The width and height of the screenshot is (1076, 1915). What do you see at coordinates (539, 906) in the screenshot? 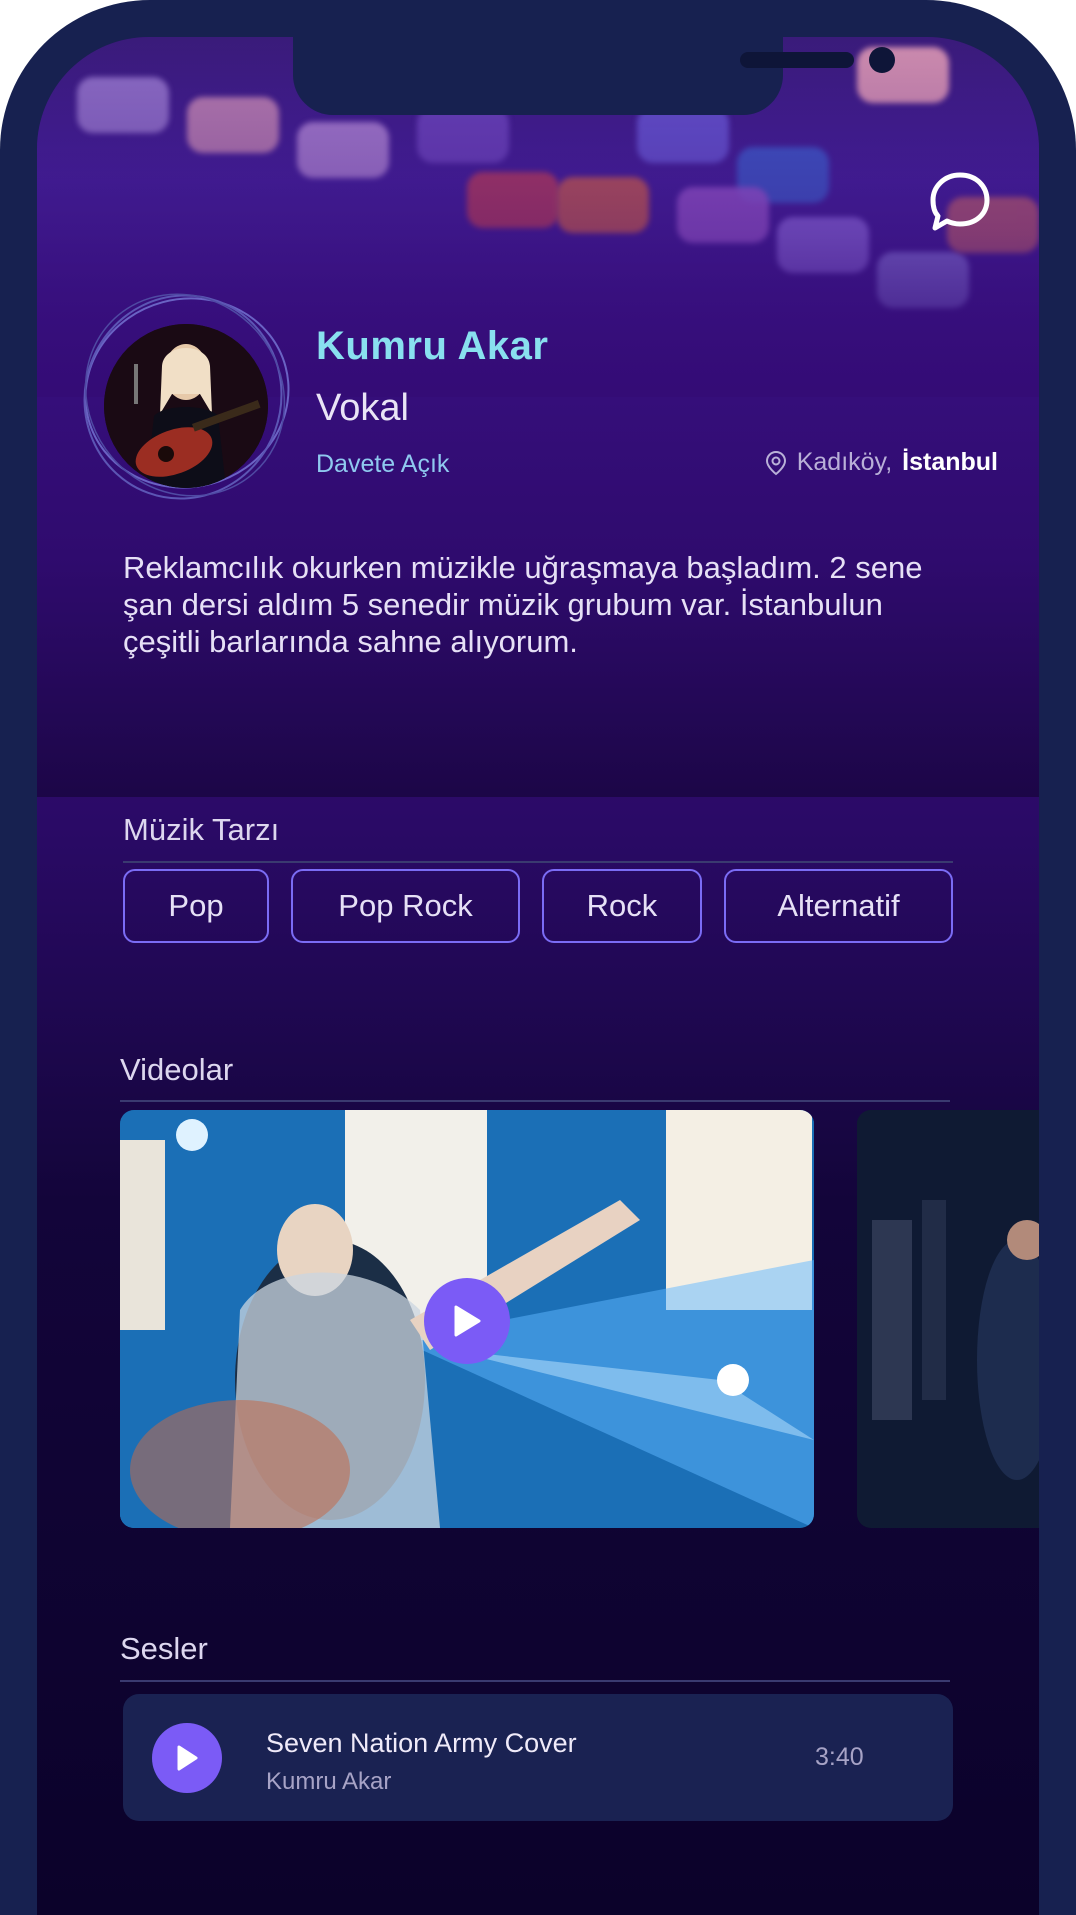
I see `music-style-tags: Pop Pop Rock Rock Alternatif` at bounding box center [539, 906].